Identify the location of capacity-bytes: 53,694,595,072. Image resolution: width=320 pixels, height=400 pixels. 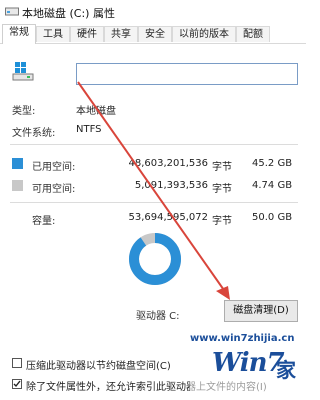
(168, 217).